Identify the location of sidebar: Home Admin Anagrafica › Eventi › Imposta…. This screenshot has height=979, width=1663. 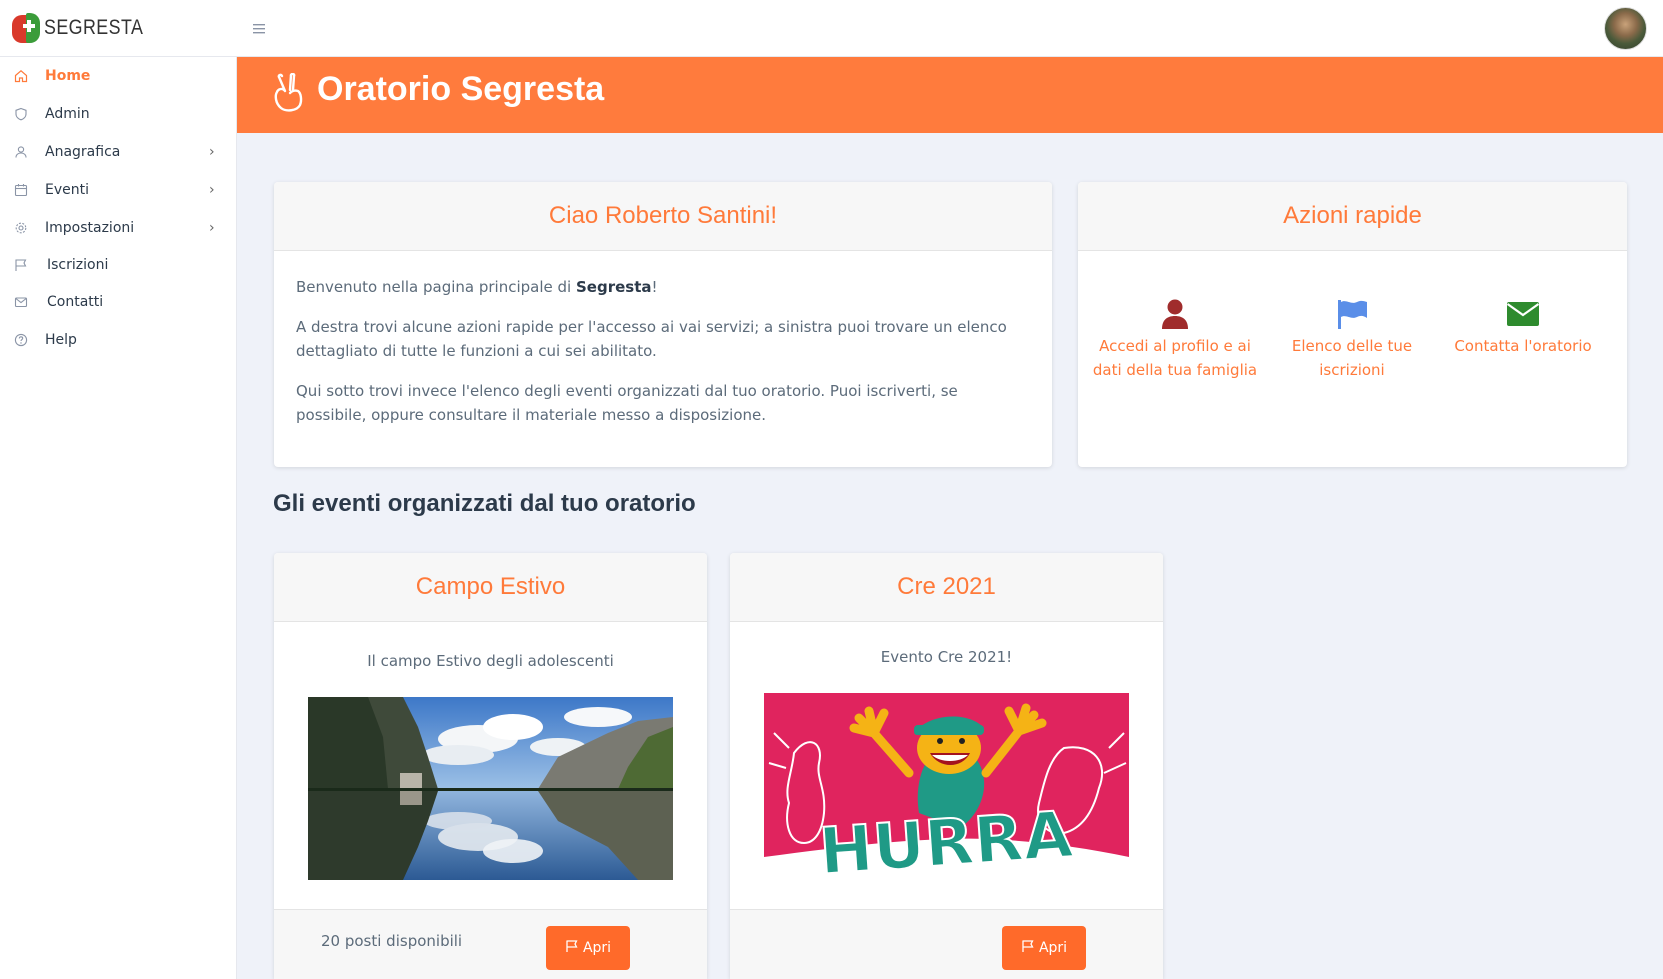
(118, 518).